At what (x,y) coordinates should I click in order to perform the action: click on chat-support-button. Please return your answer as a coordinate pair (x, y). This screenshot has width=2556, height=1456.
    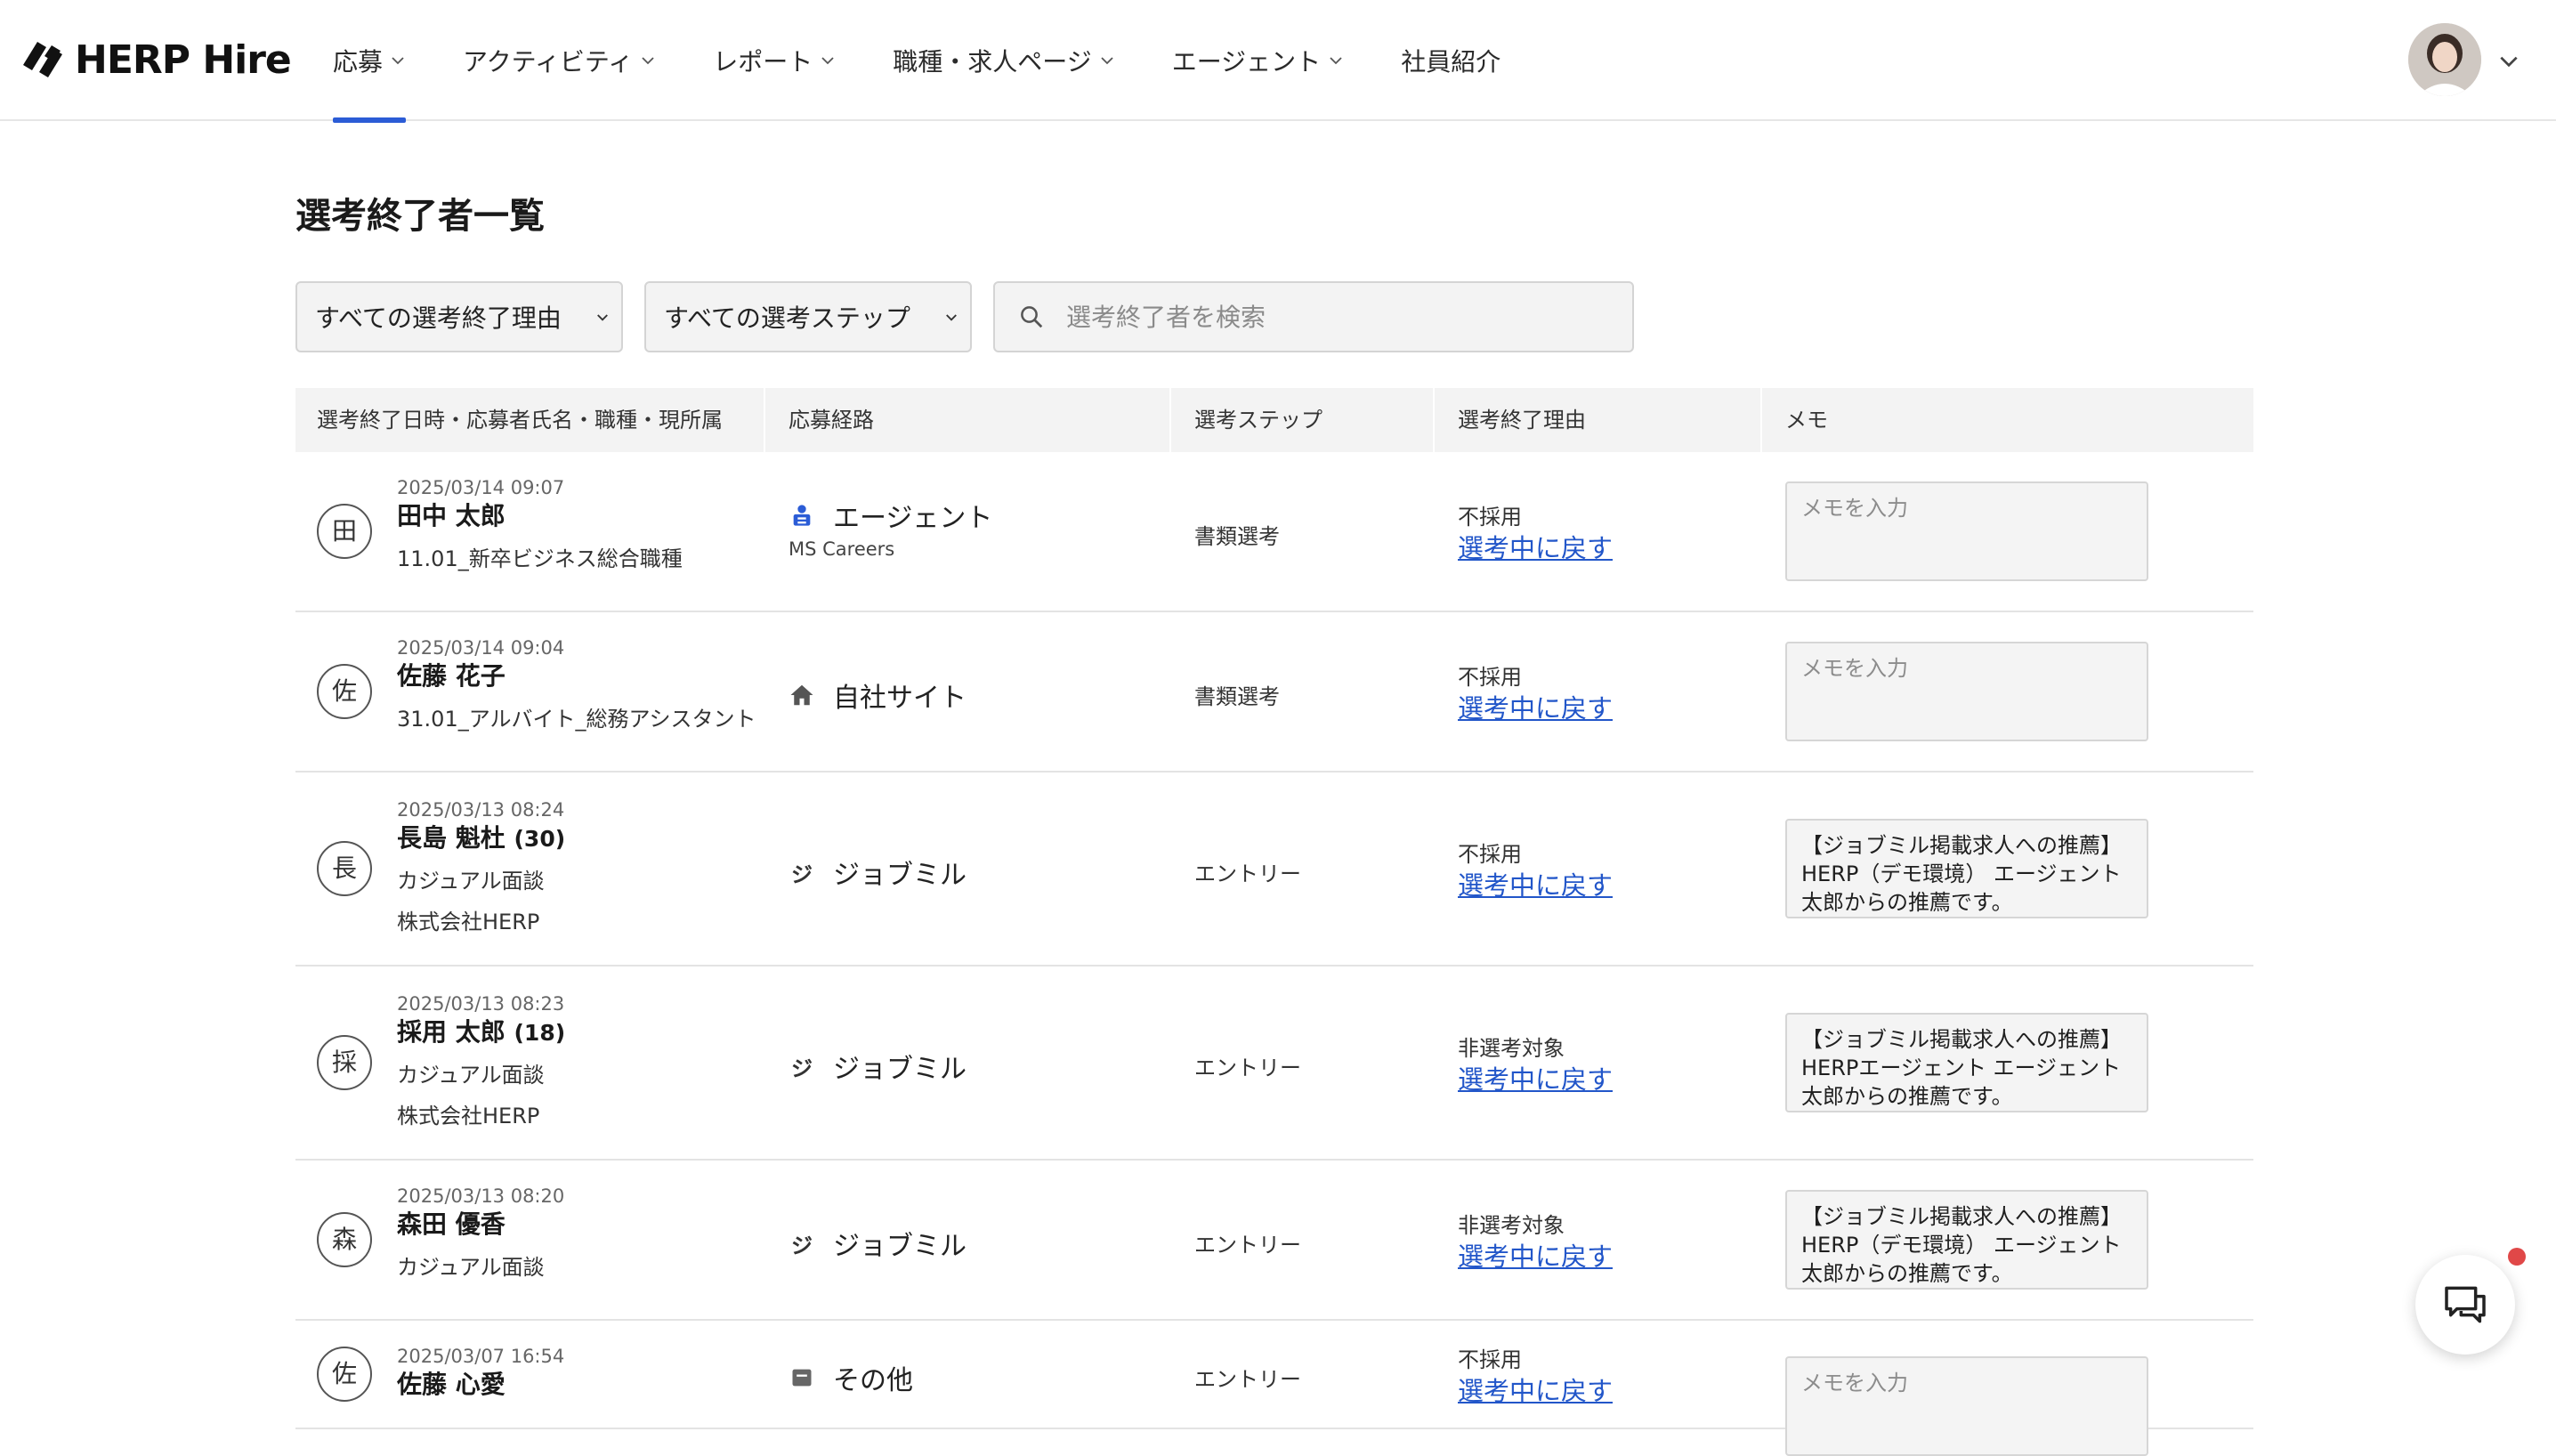
    Looking at the image, I should click on (2465, 1305).